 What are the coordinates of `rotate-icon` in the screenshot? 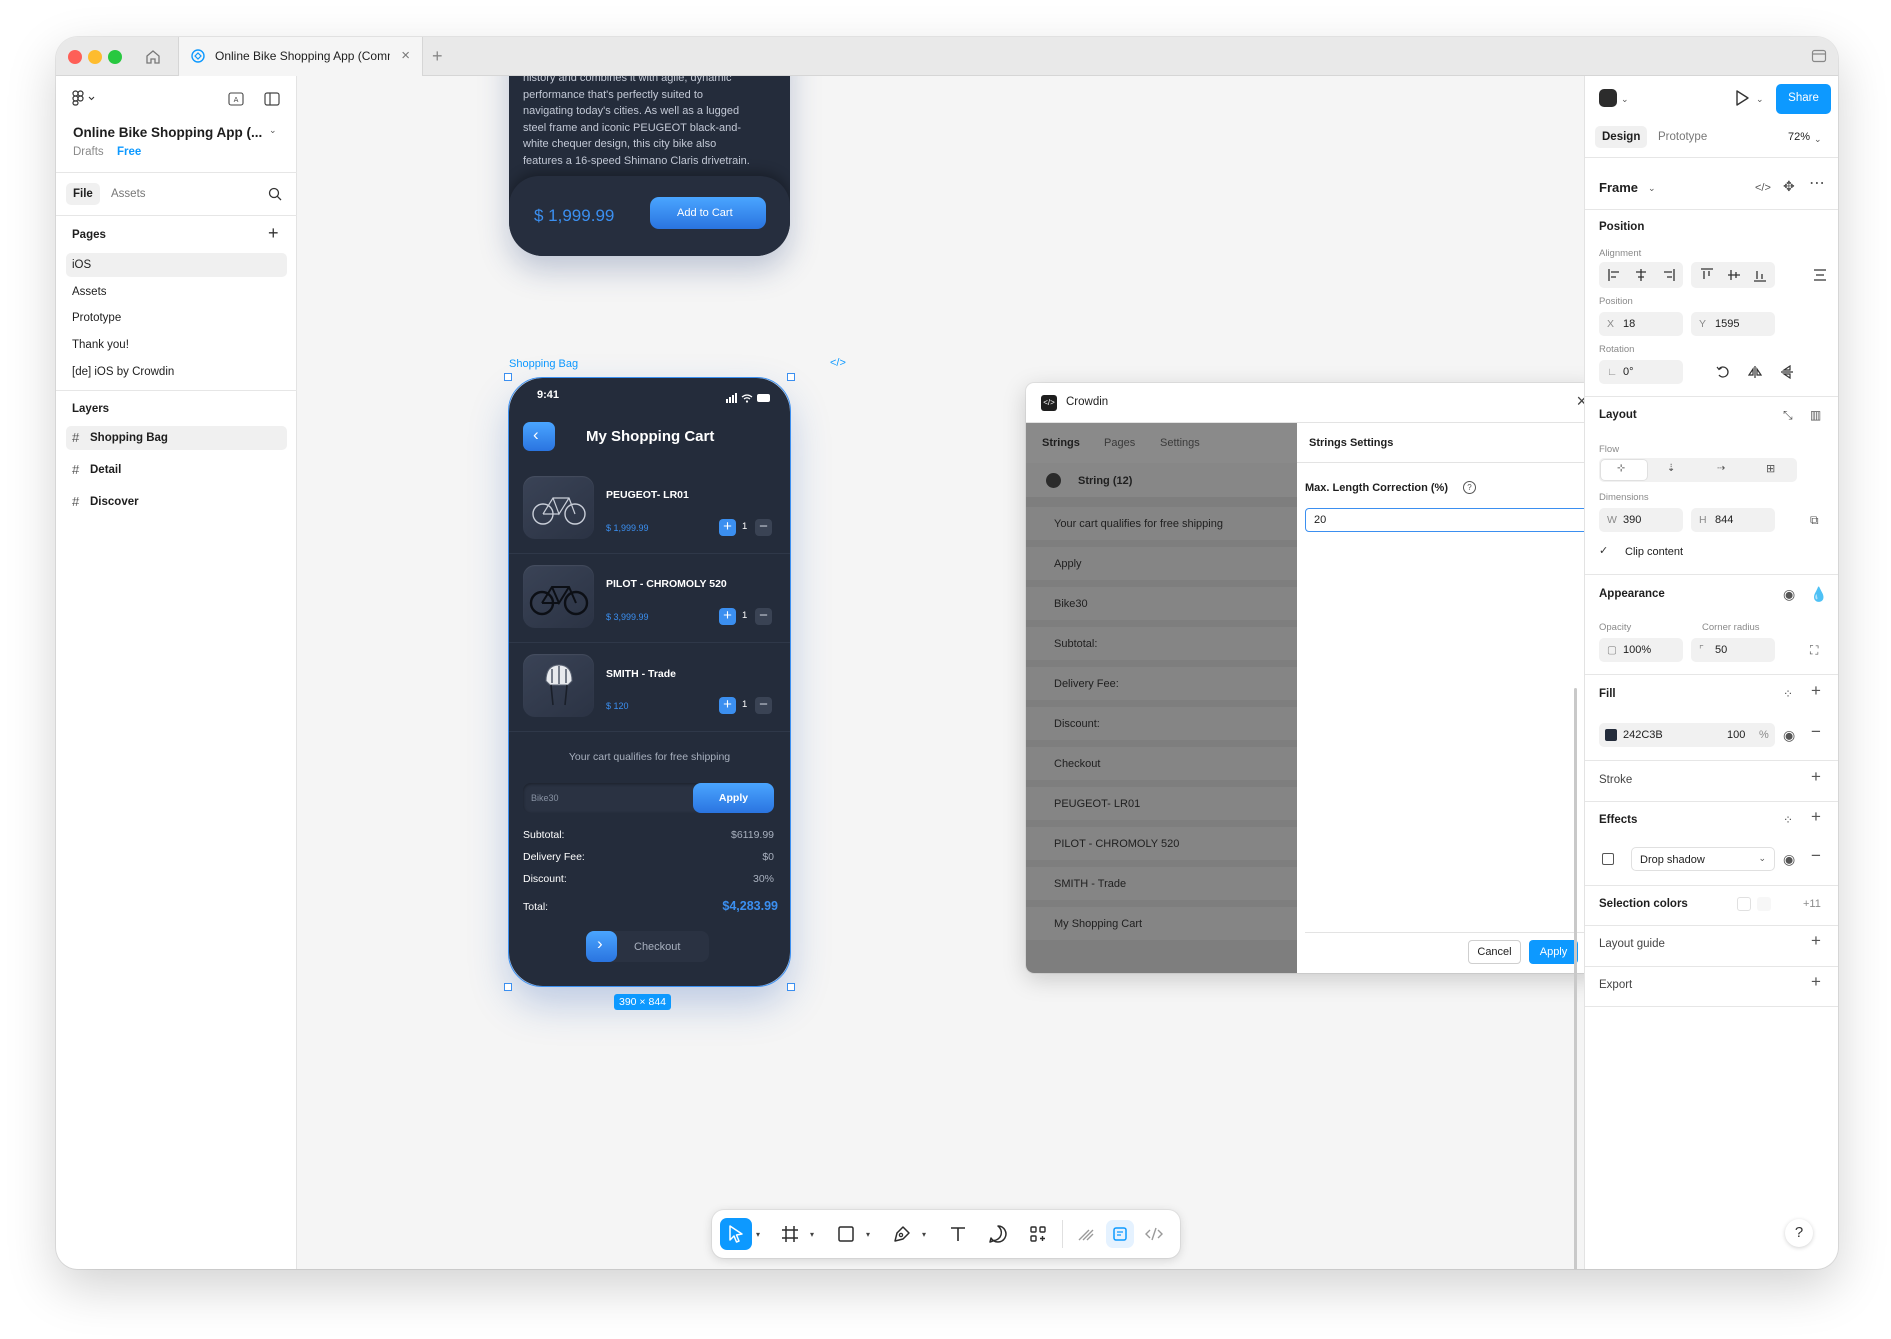 It's located at (1723, 374).